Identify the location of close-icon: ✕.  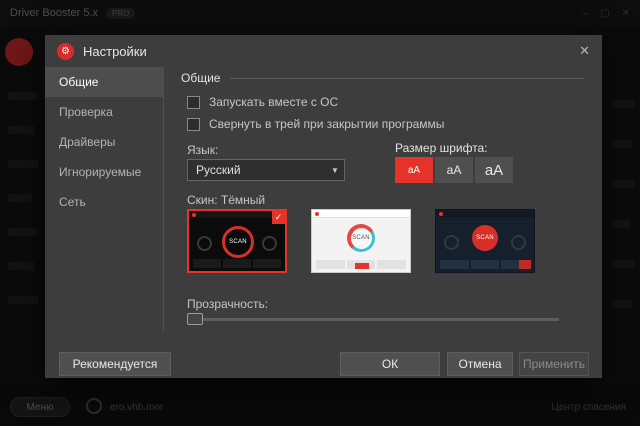
(584, 51).